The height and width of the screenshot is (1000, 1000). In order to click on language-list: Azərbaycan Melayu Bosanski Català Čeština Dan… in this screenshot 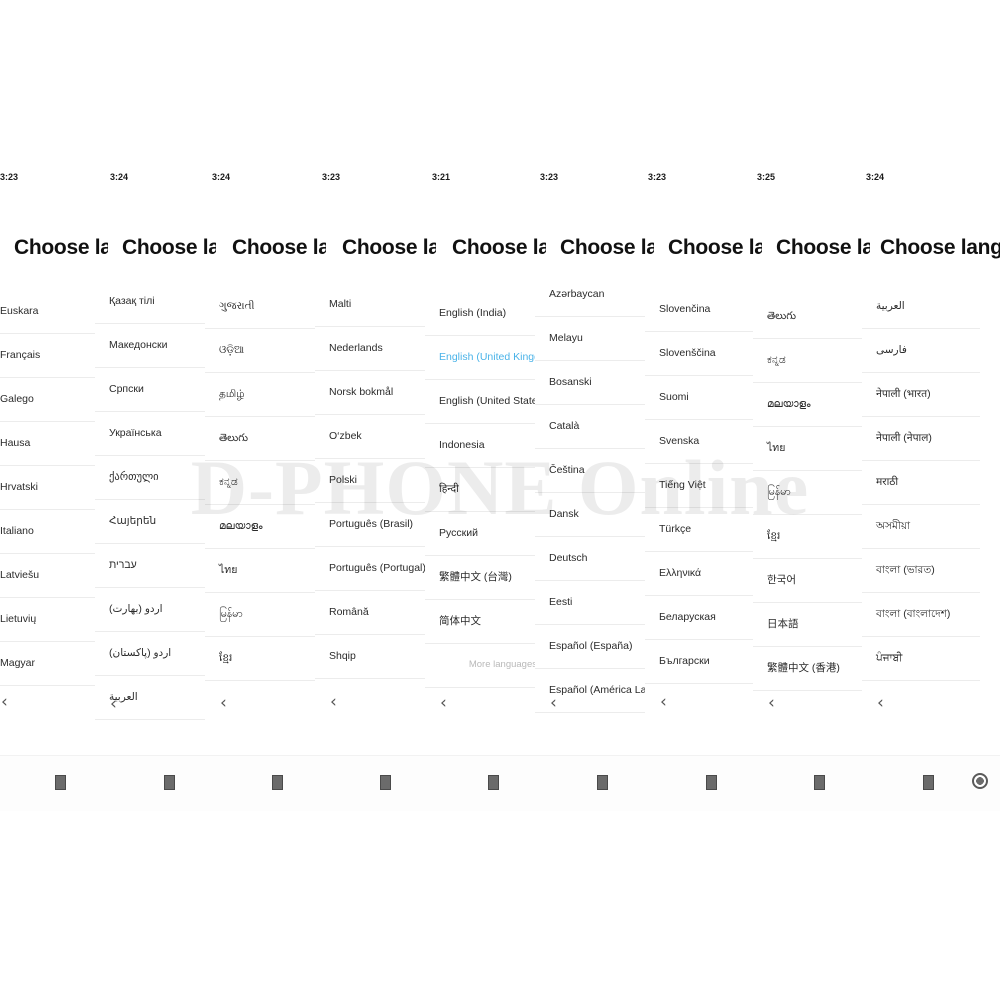, I will do `click(594, 493)`.